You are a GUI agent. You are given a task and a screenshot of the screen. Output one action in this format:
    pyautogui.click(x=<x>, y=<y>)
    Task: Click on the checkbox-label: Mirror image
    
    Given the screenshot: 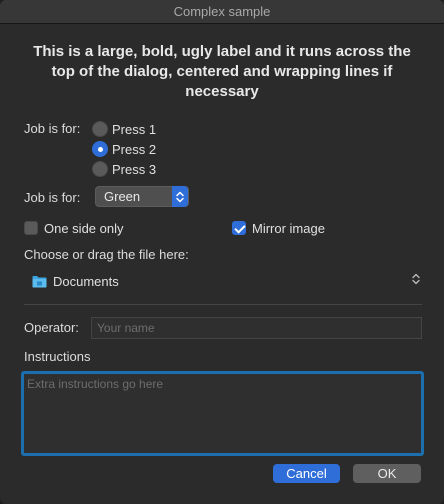 What is the action you would take?
    pyautogui.click(x=288, y=228)
    